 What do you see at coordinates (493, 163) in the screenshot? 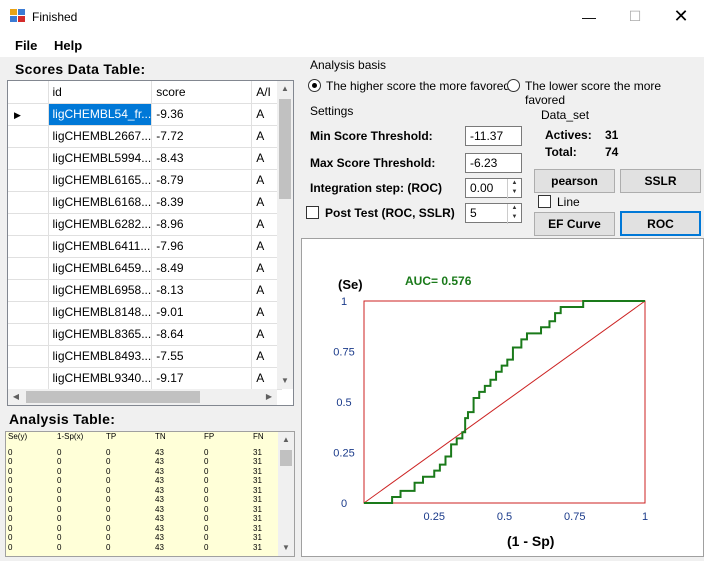
I see `max-threshold-input: -6.23` at bounding box center [493, 163].